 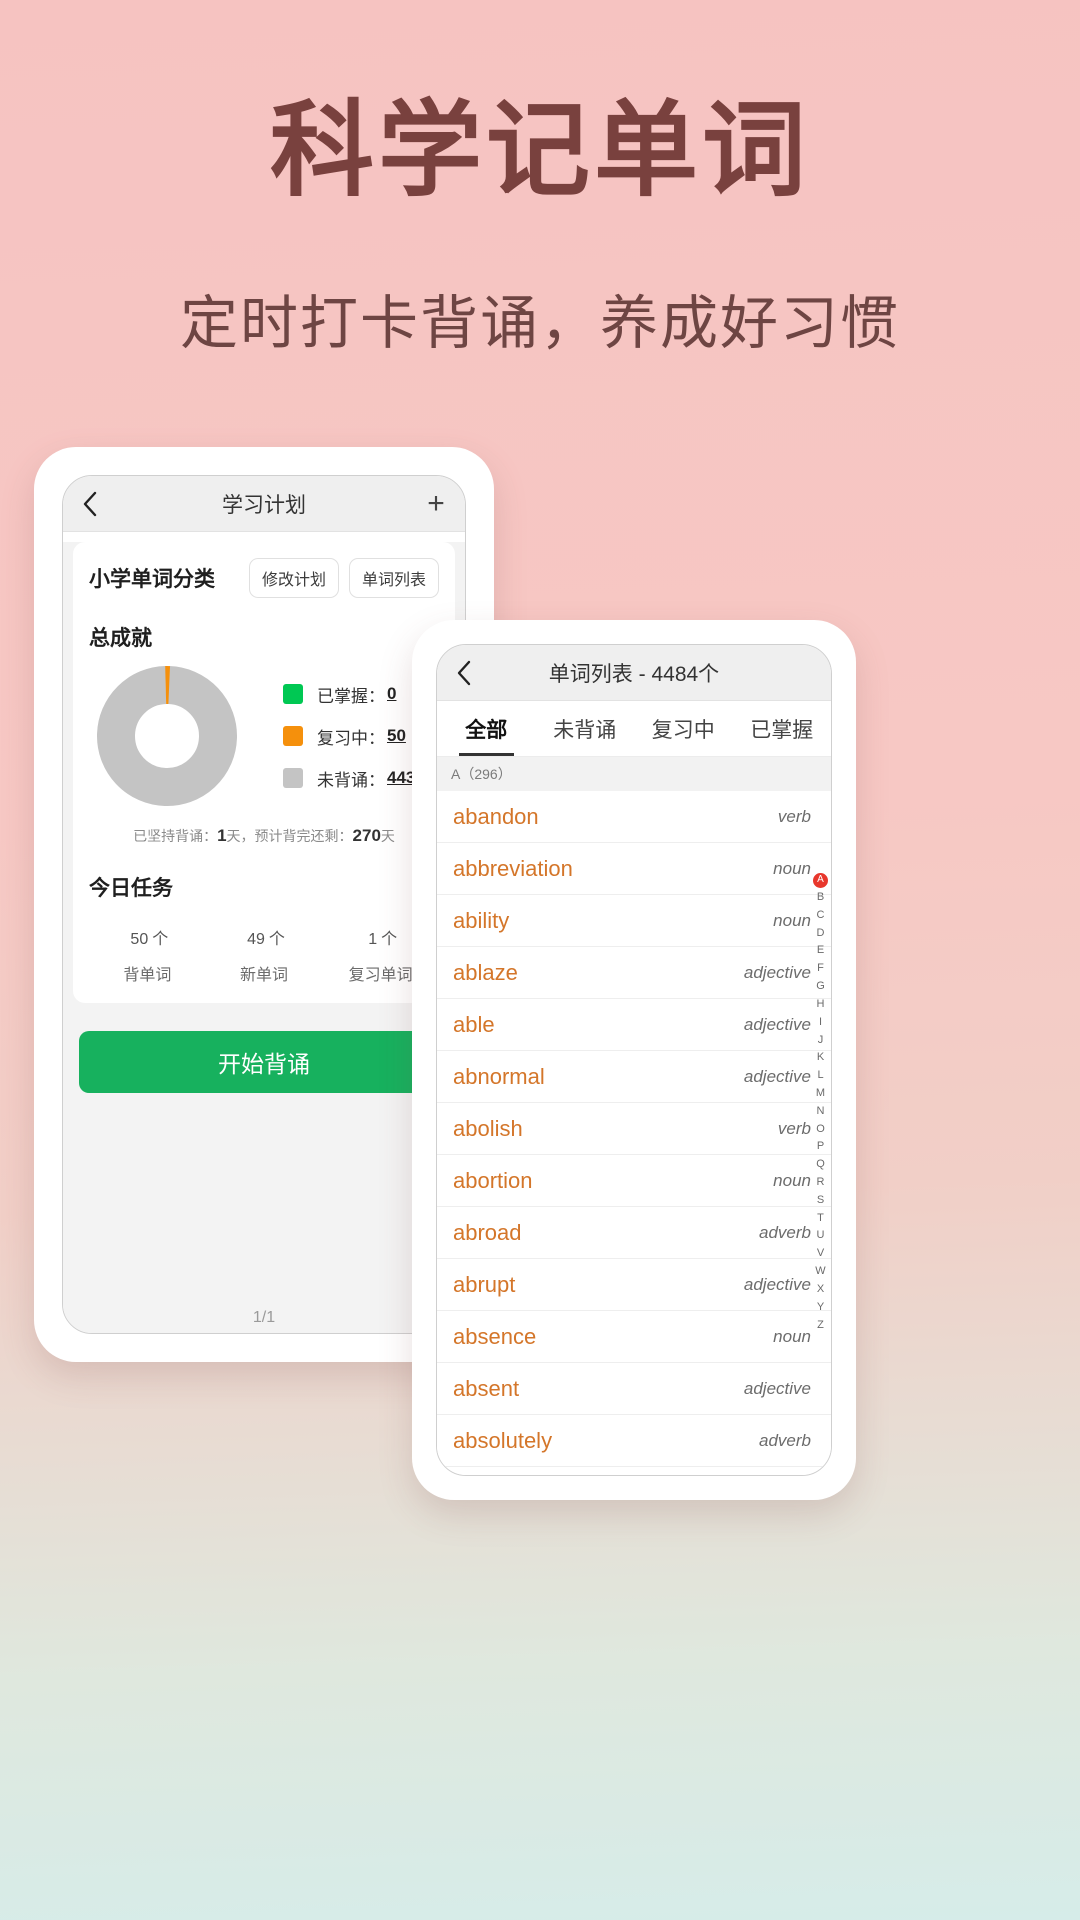 What do you see at coordinates (821, 1005) in the screenshot?
I see `alphabet-index-letter: H` at bounding box center [821, 1005].